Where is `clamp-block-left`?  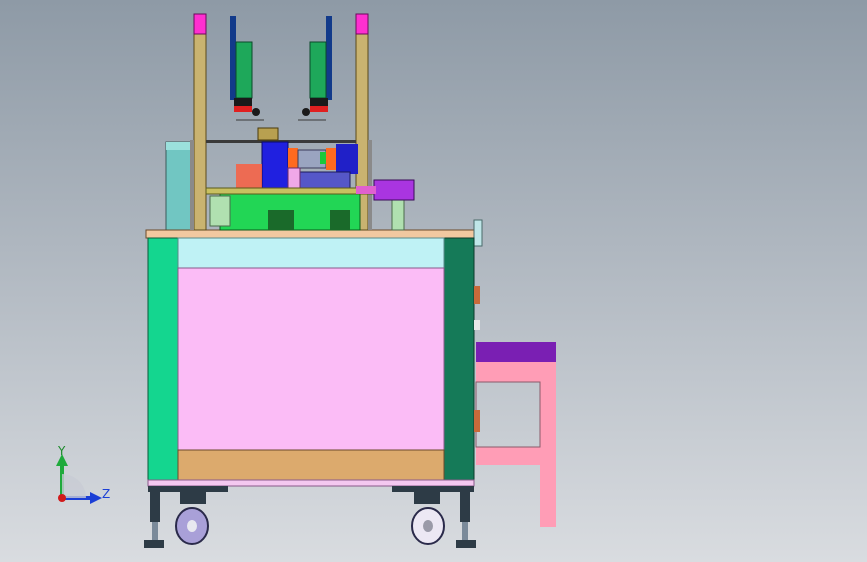 clamp-block-left is located at coordinates (244, 70).